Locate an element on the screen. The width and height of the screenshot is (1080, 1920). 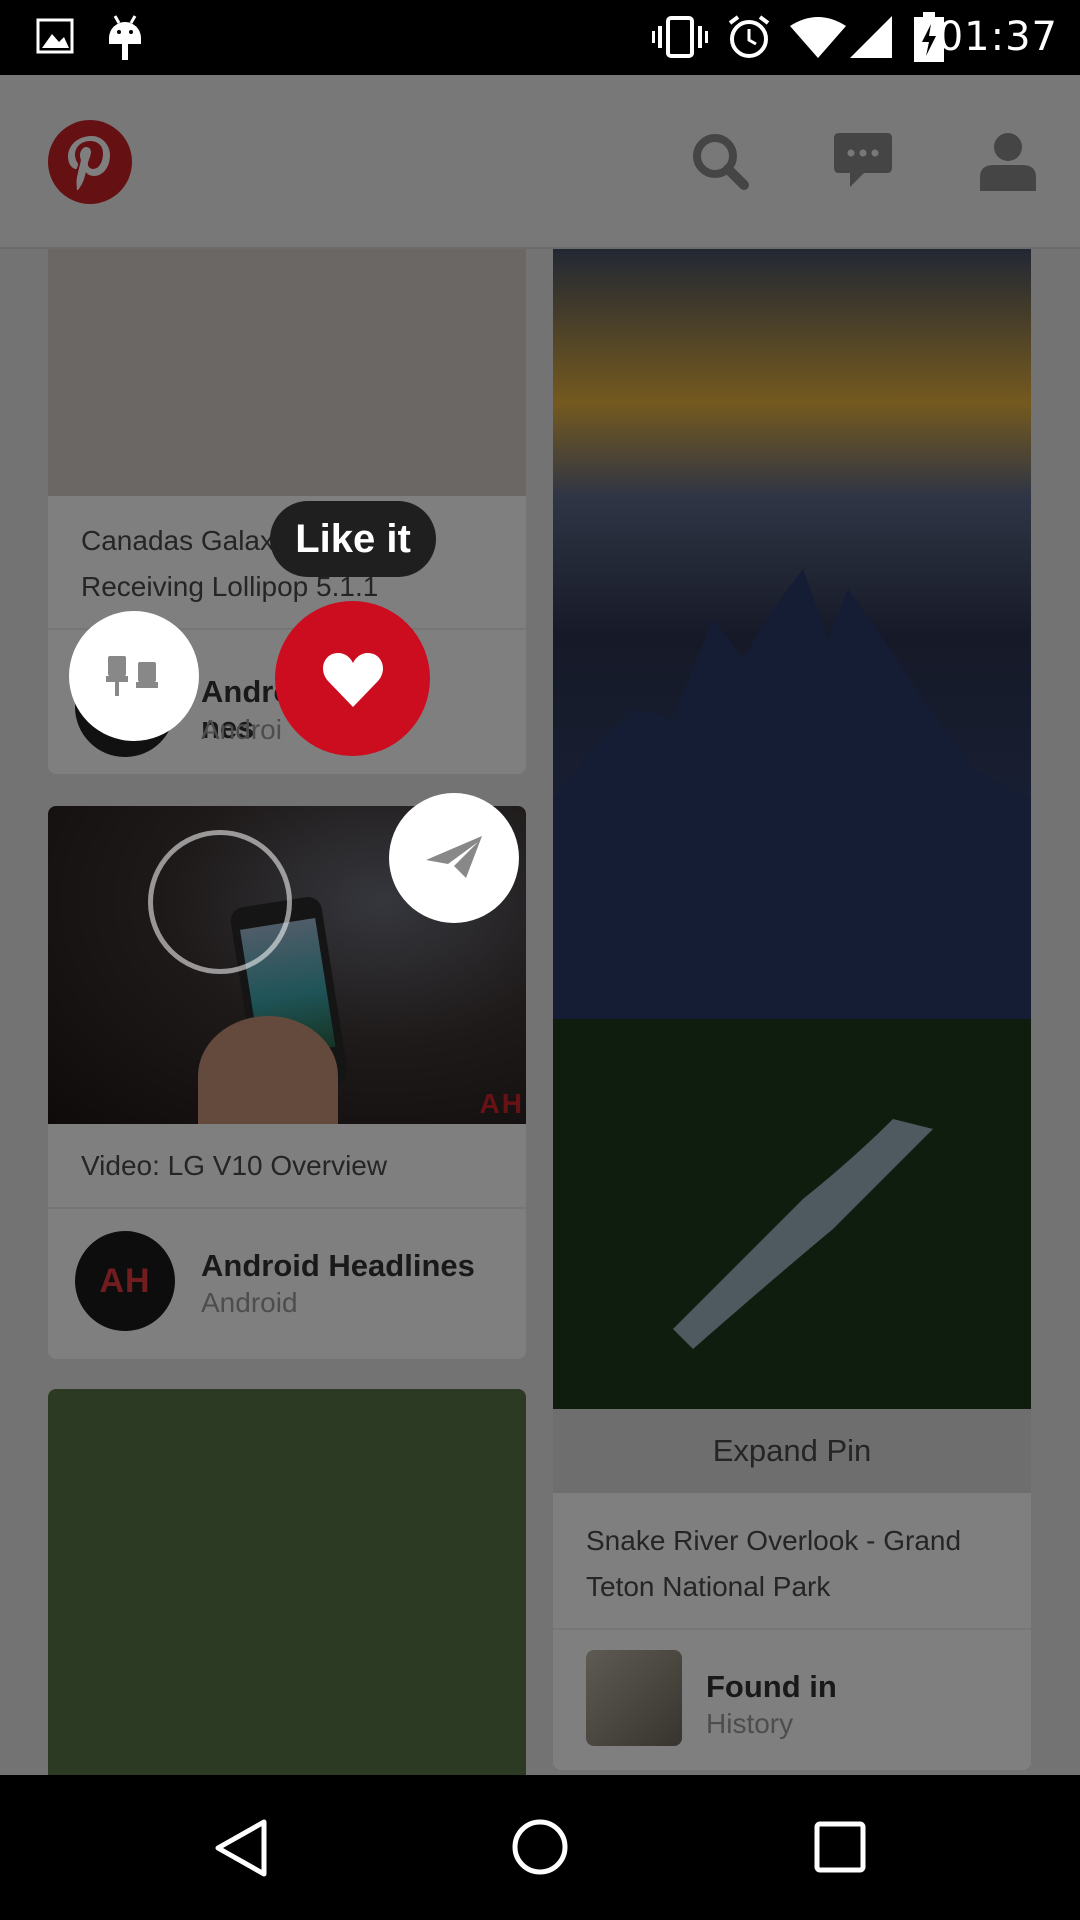
profile-icon is located at coordinates (1008, 161).